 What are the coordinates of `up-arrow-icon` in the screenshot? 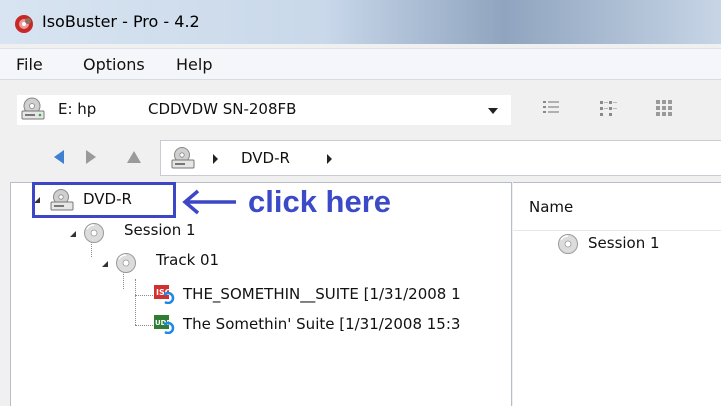 It's located at (134, 157).